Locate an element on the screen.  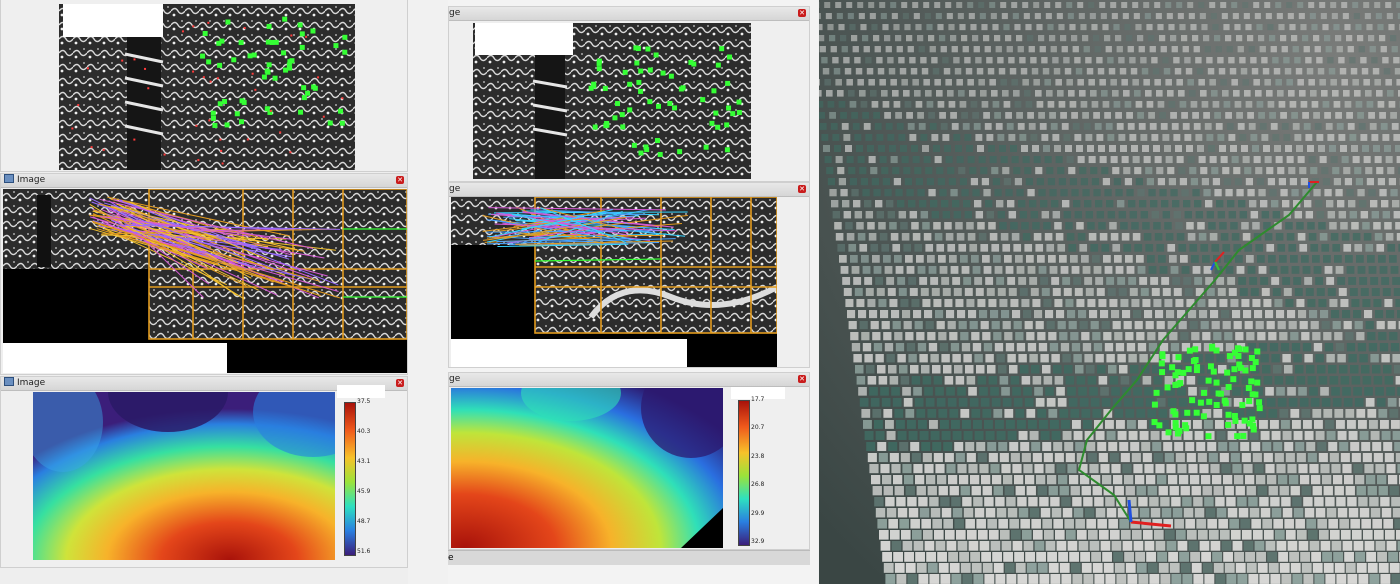
left-top-image is located at coordinates (207, 87).